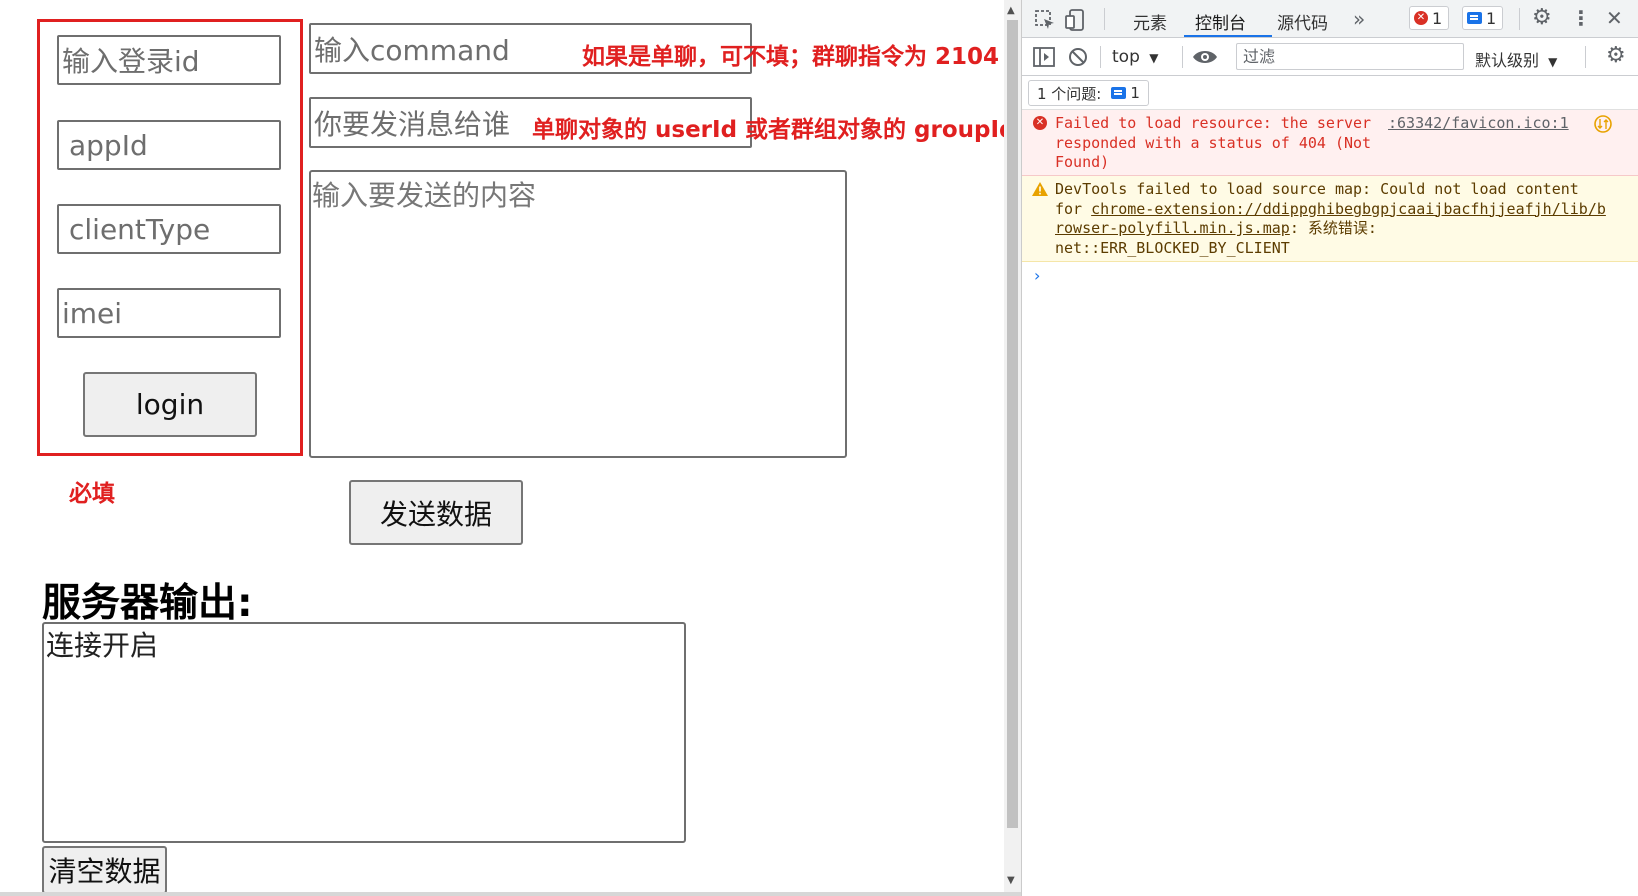 The image size is (1638, 896). Describe the element at coordinates (1333, 228) in the screenshot. I see `warning-system-error: : 系统错误:` at that location.